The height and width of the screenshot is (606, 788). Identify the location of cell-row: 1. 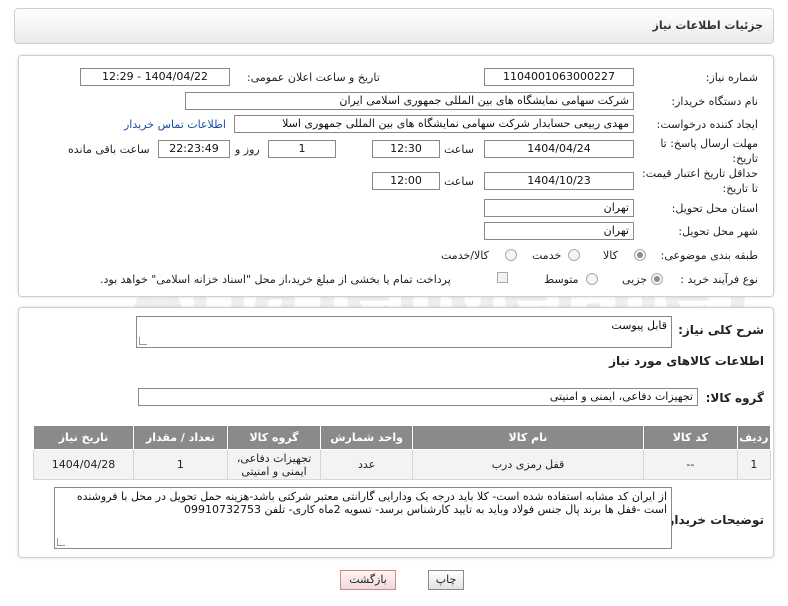
(754, 464).